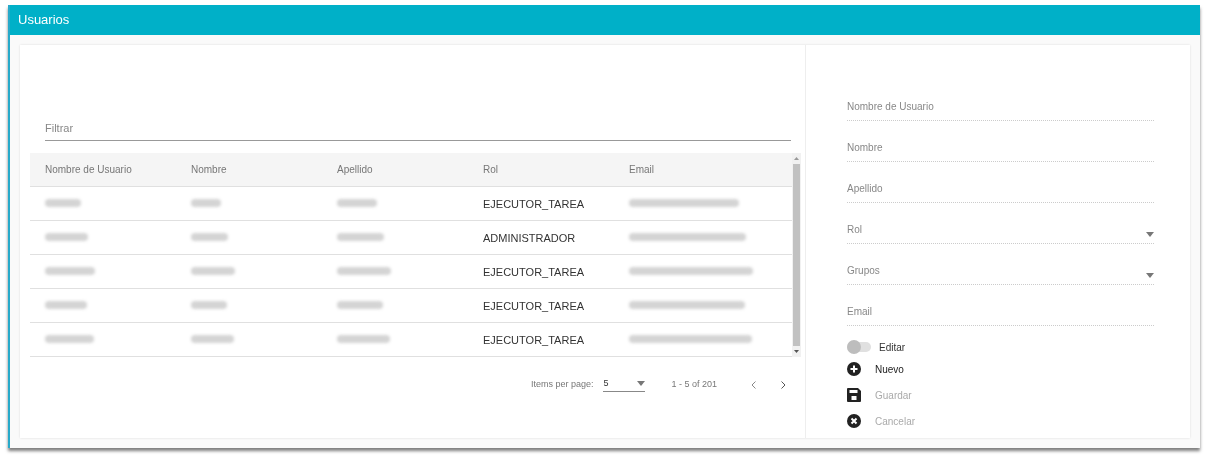 This screenshot has height=463, width=1210. What do you see at coordinates (859, 347) in the screenshot?
I see `toggle-switch` at bounding box center [859, 347].